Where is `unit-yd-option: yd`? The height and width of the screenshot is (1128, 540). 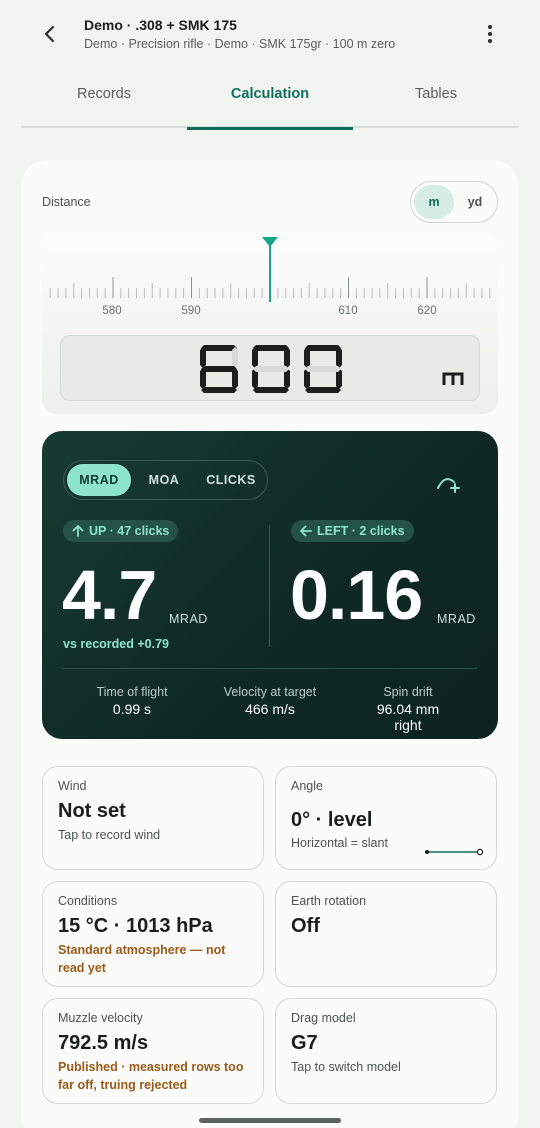
unit-yd-option: yd is located at coordinates (475, 202).